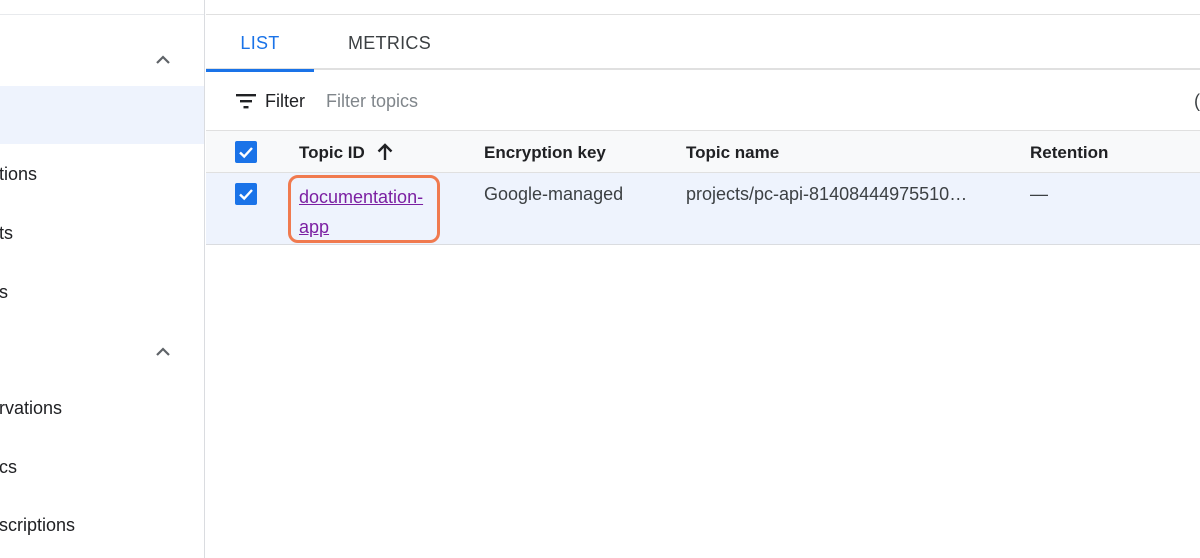 The image size is (1200, 558). I want to click on tab-metrics-label: METRICS, so click(389, 43).